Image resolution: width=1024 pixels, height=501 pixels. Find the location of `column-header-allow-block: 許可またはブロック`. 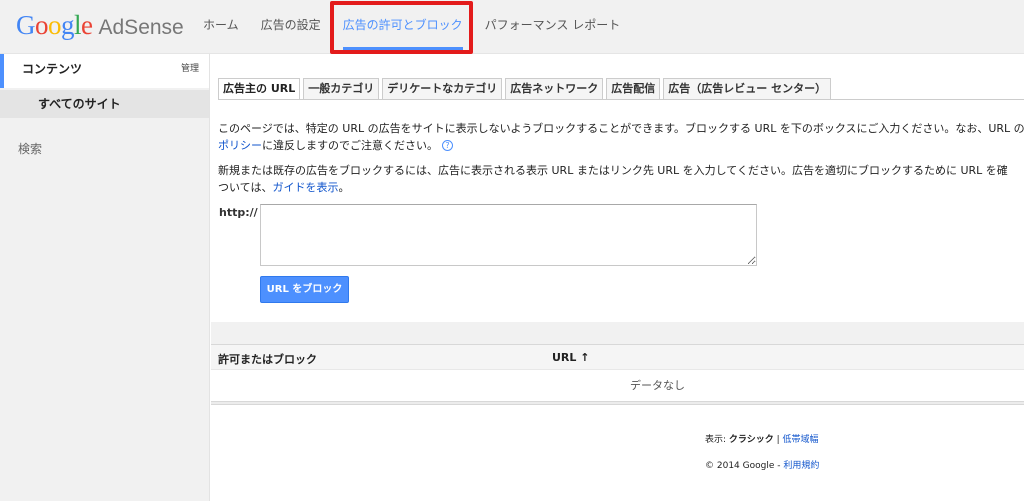

column-header-allow-block: 許可またはブロック is located at coordinates (267, 359).